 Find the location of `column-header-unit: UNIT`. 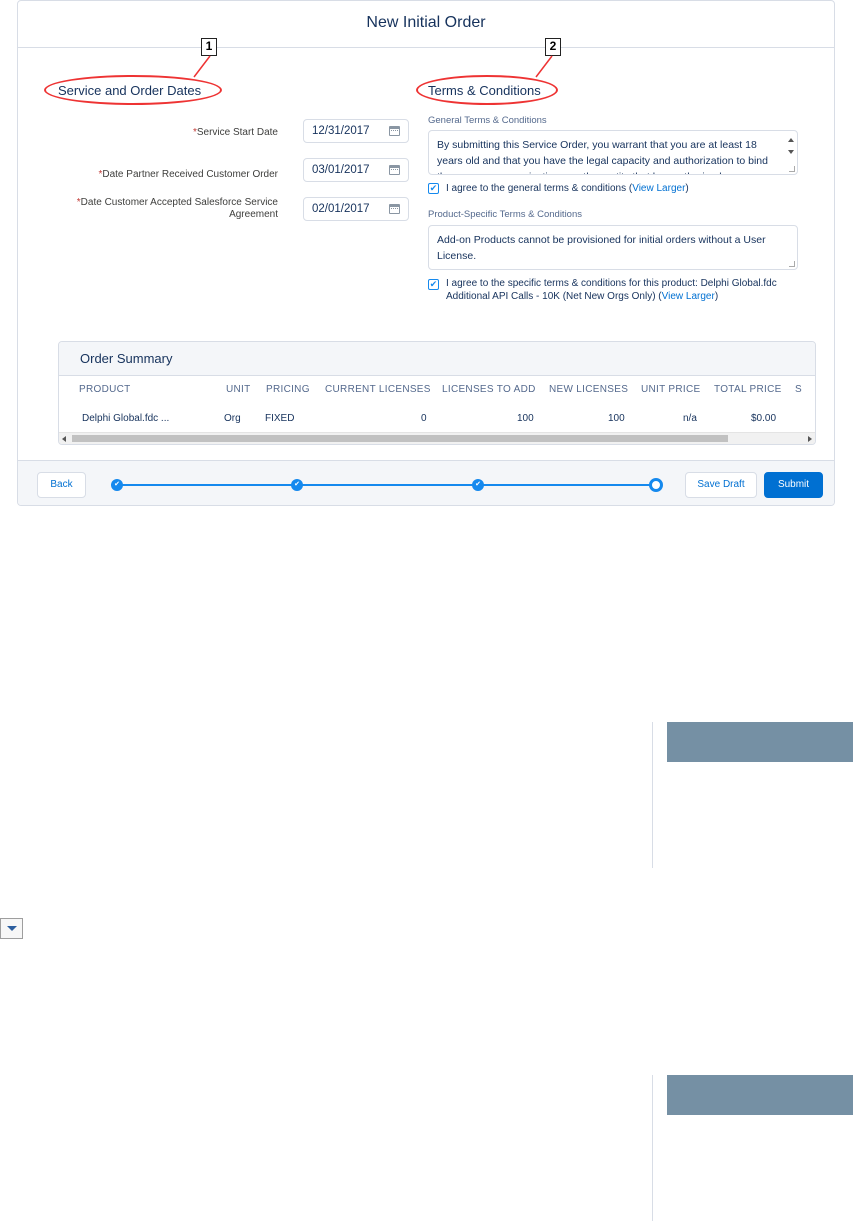

column-header-unit: UNIT is located at coordinates (238, 389).